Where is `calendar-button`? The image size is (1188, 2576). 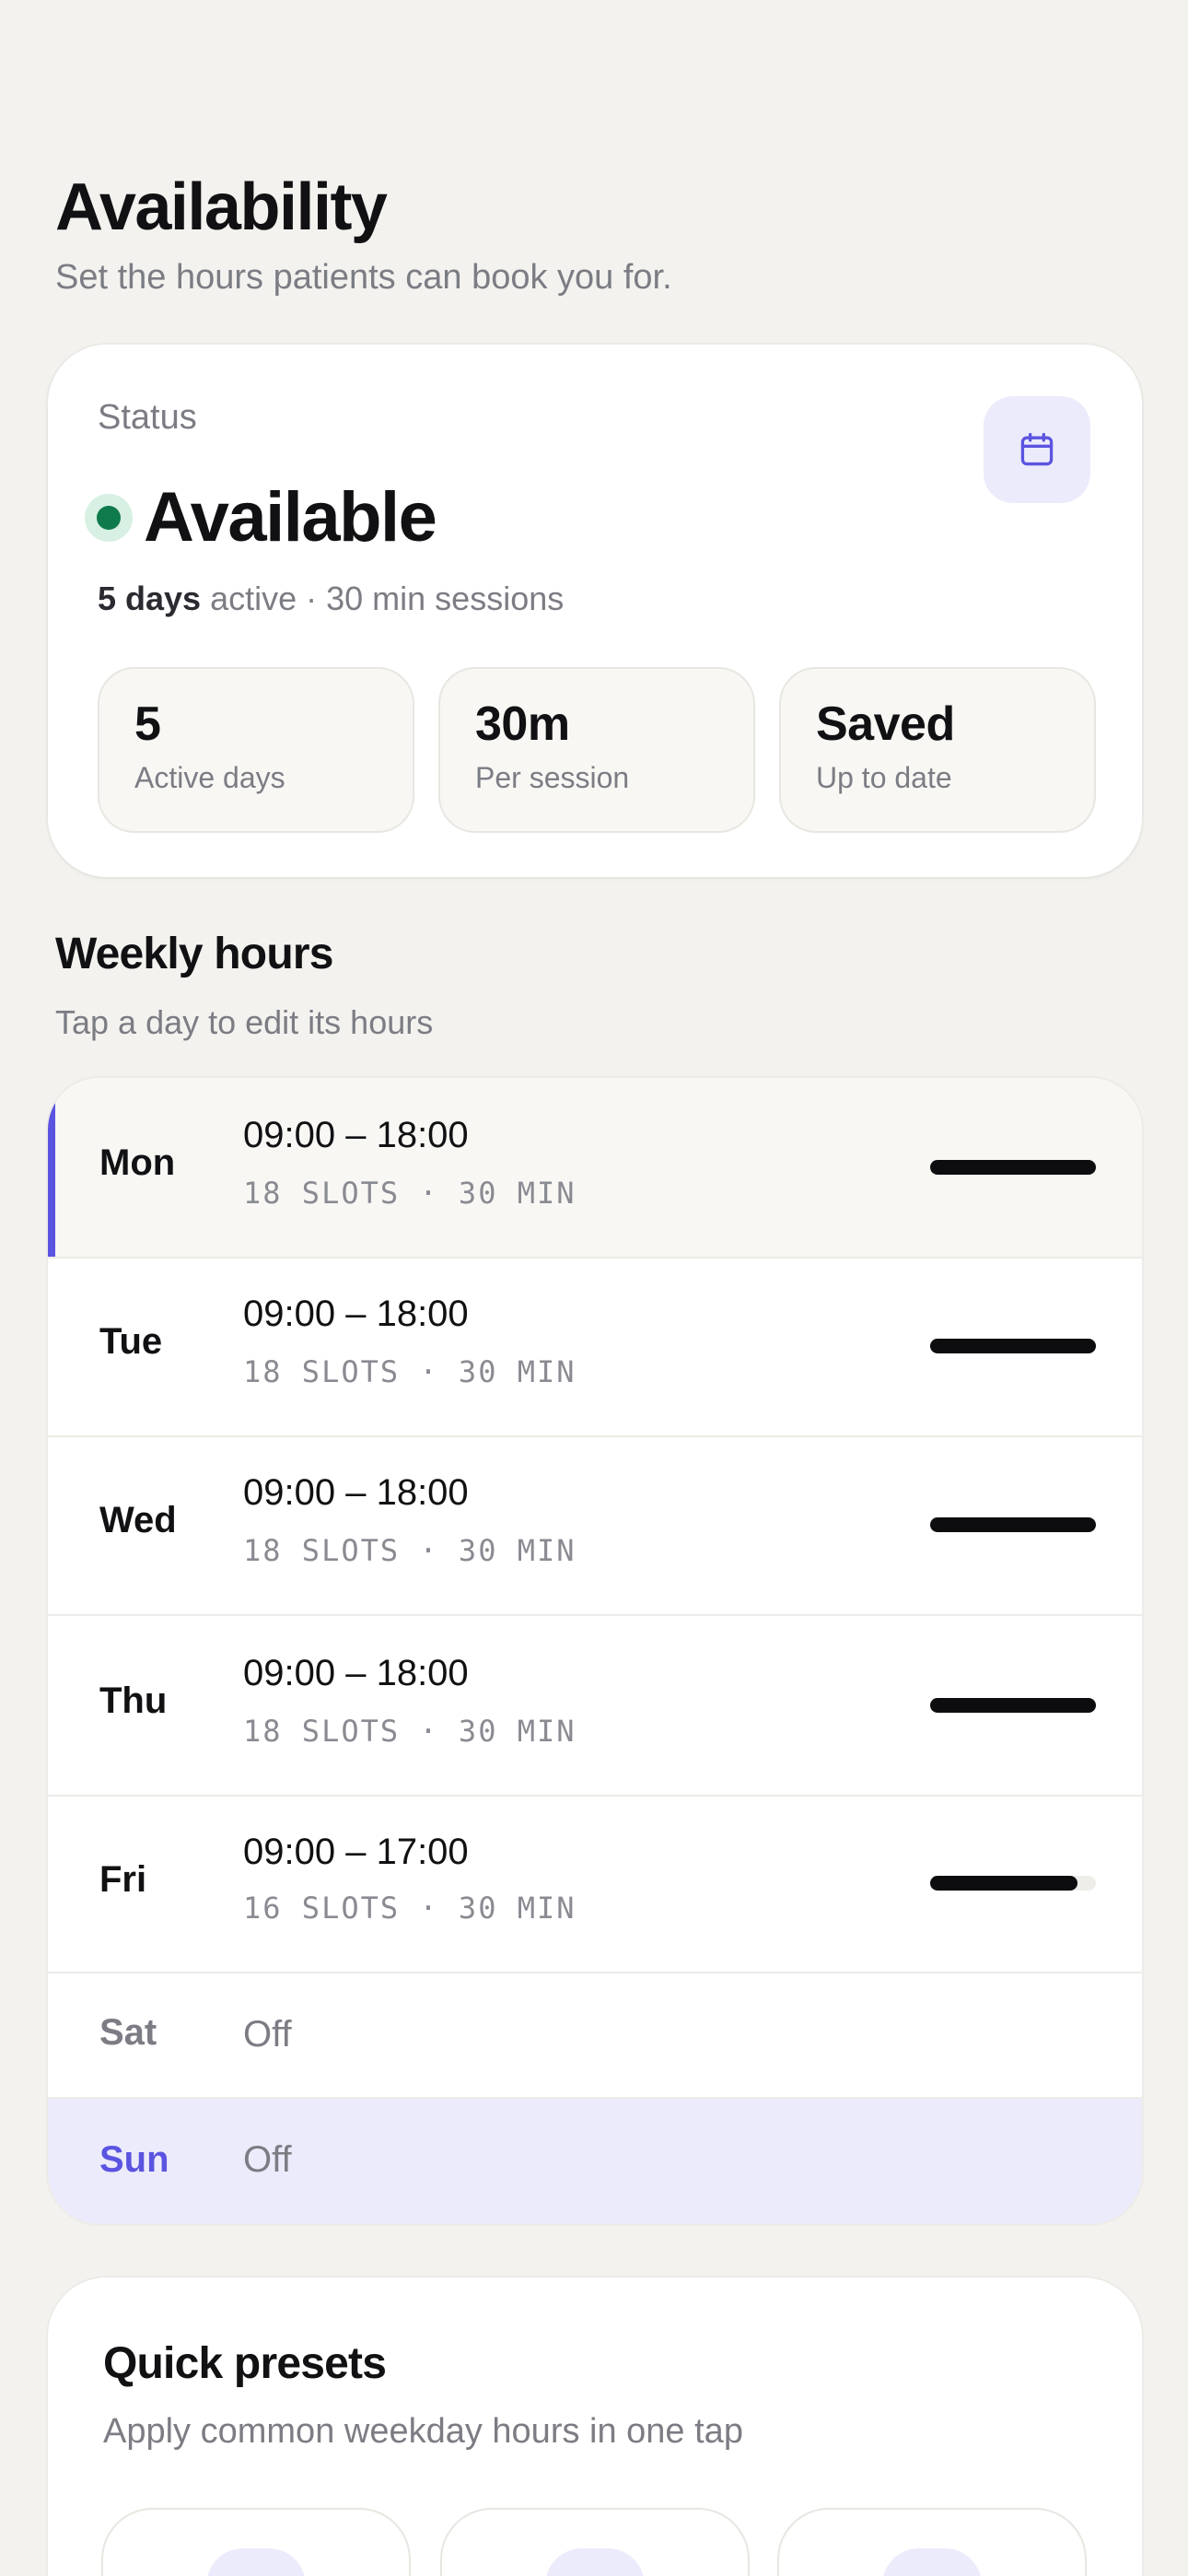 calendar-button is located at coordinates (1037, 449).